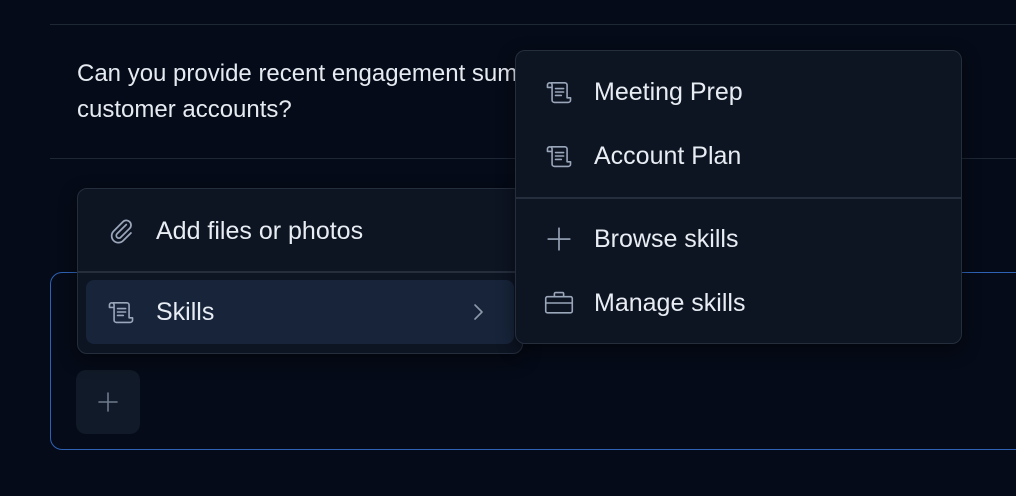  I want to click on add-attachment-button, so click(108, 402).